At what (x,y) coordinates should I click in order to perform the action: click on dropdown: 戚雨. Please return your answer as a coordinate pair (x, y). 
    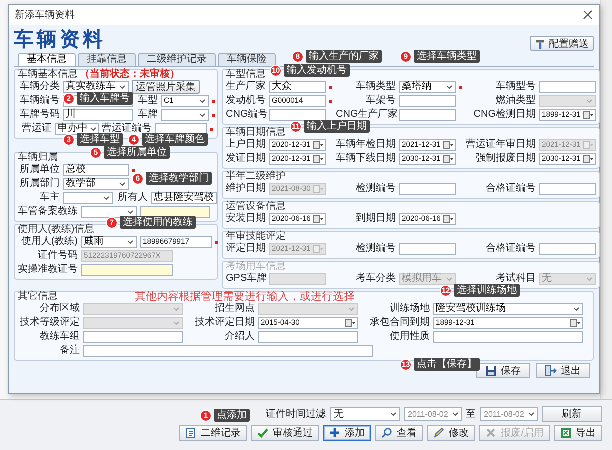
    Looking at the image, I should click on (109, 242).